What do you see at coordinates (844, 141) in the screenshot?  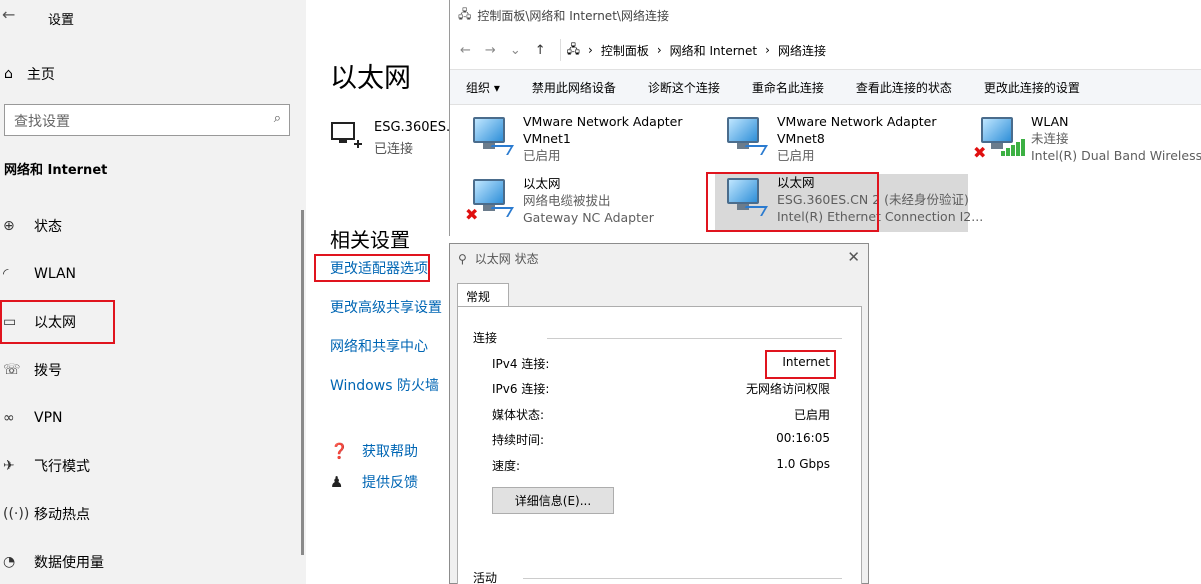 I see `adapter-vmnet8: VMware Network Adapter VMnet8 已启用` at bounding box center [844, 141].